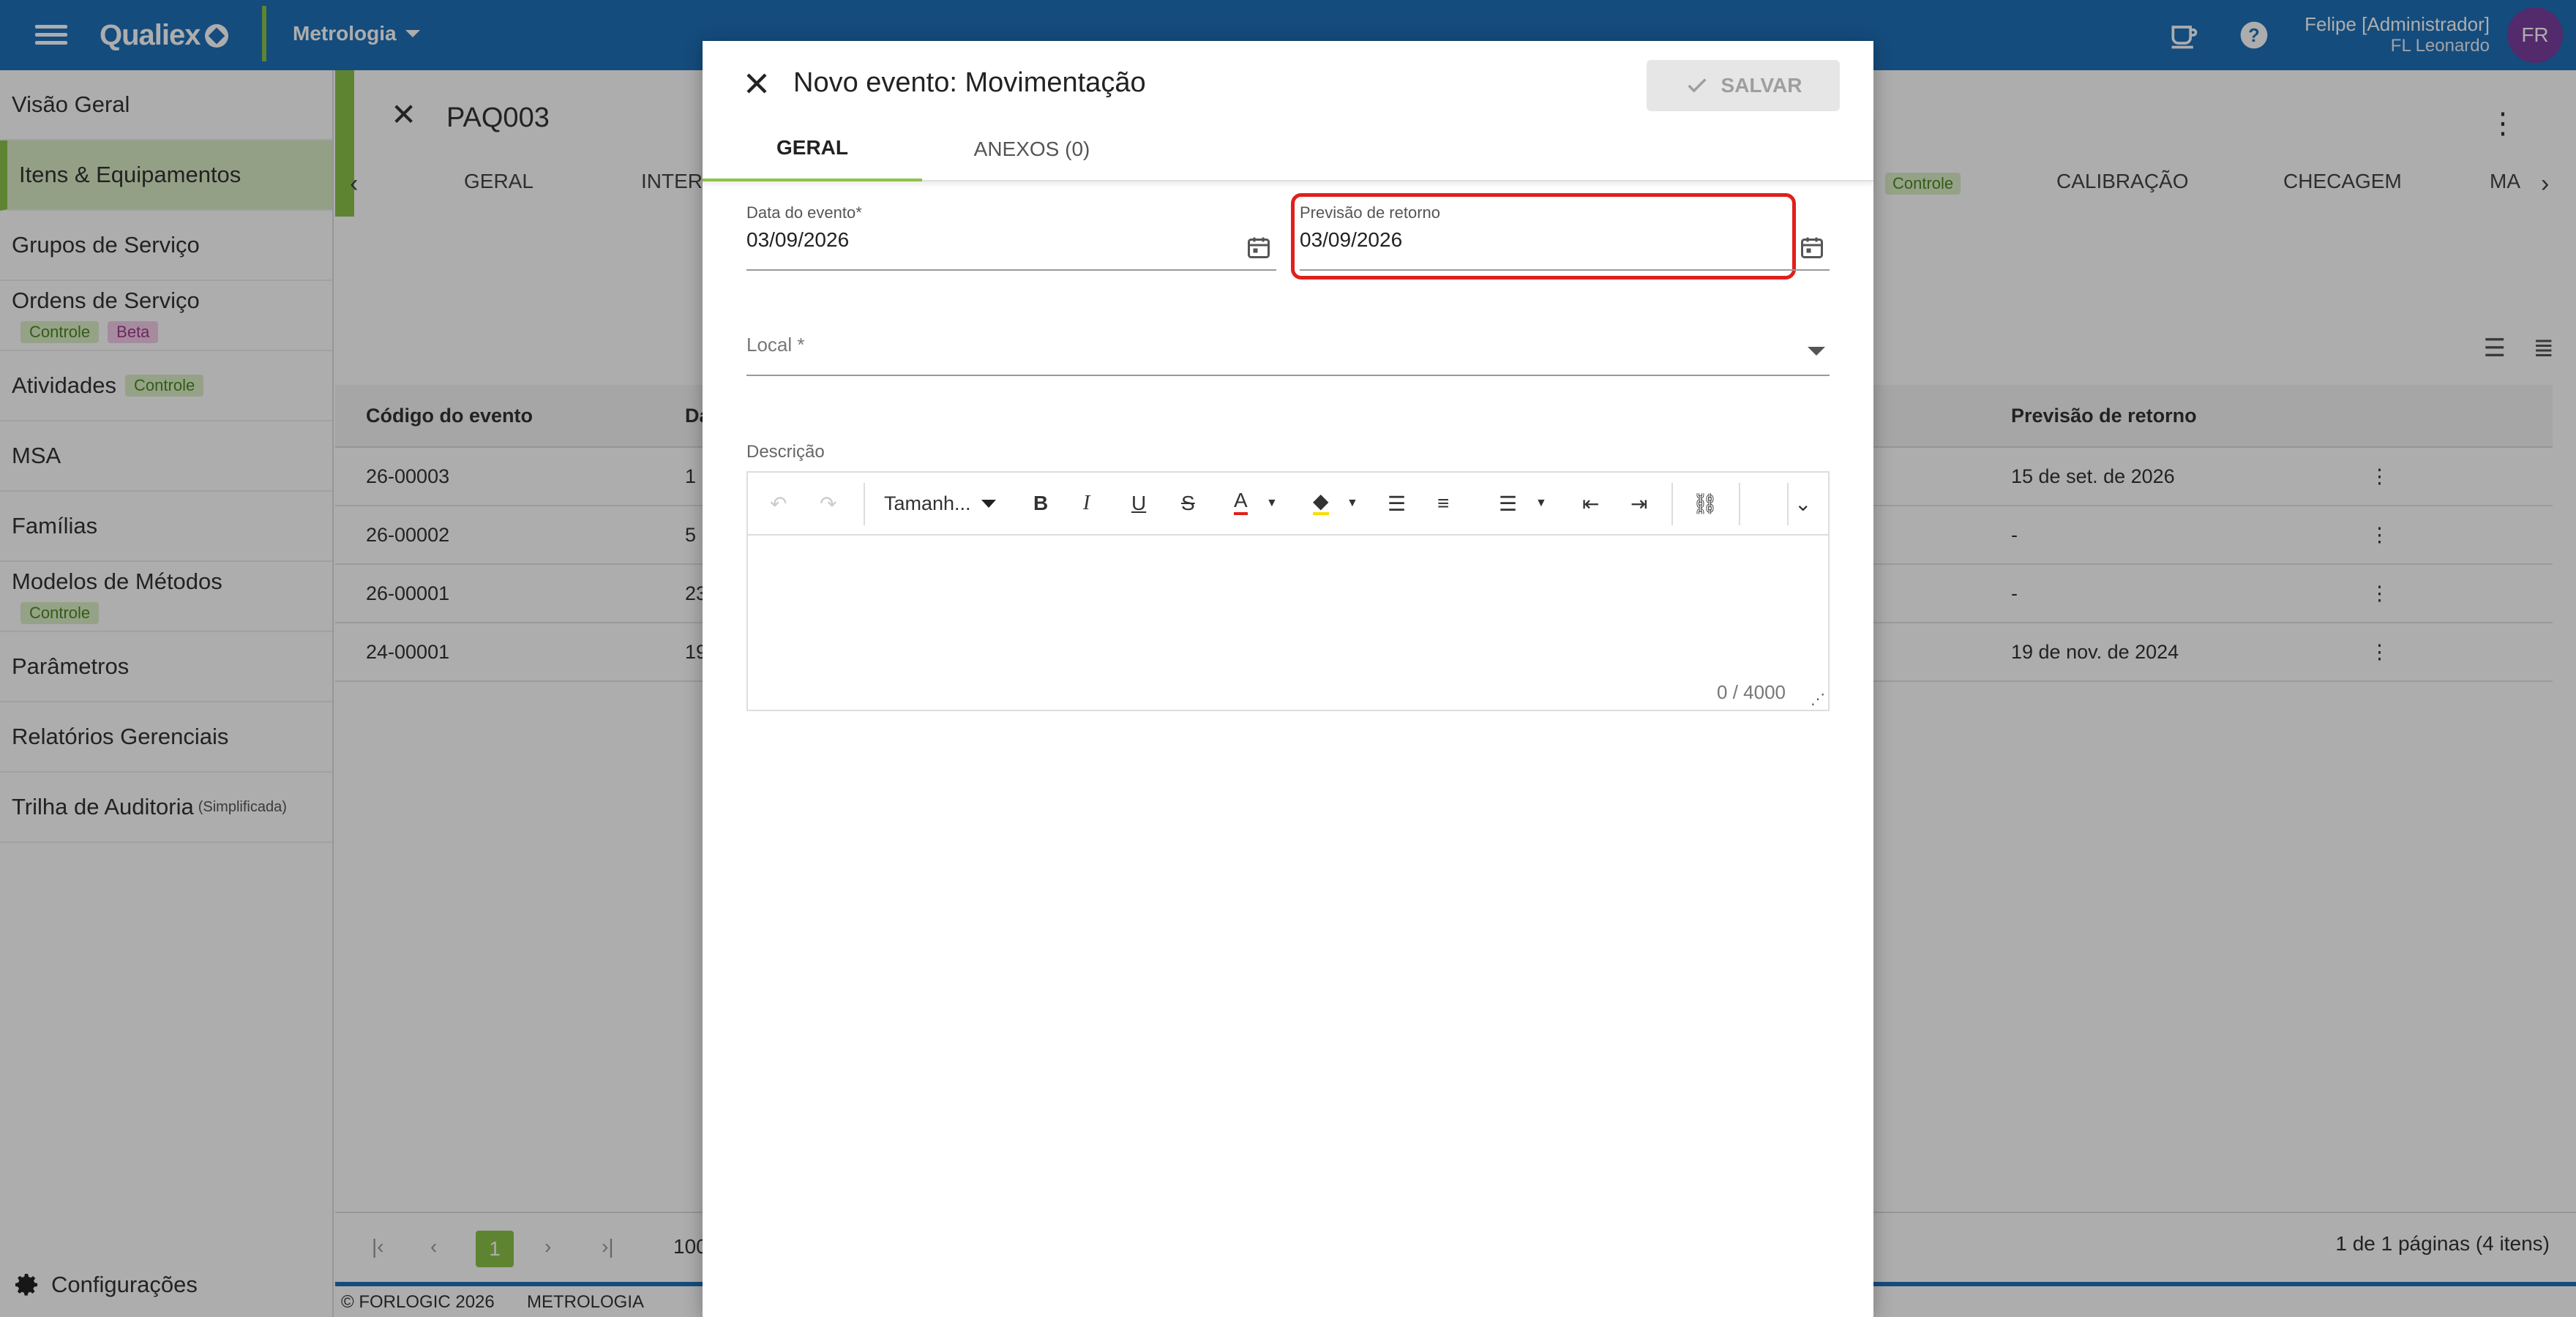 The height and width of the screenshot is (1317, 2576). Describe the element at coordinates (969, 82) in the screenshot. I see `dialog-title: Novo evento: Movimentação` at that location.